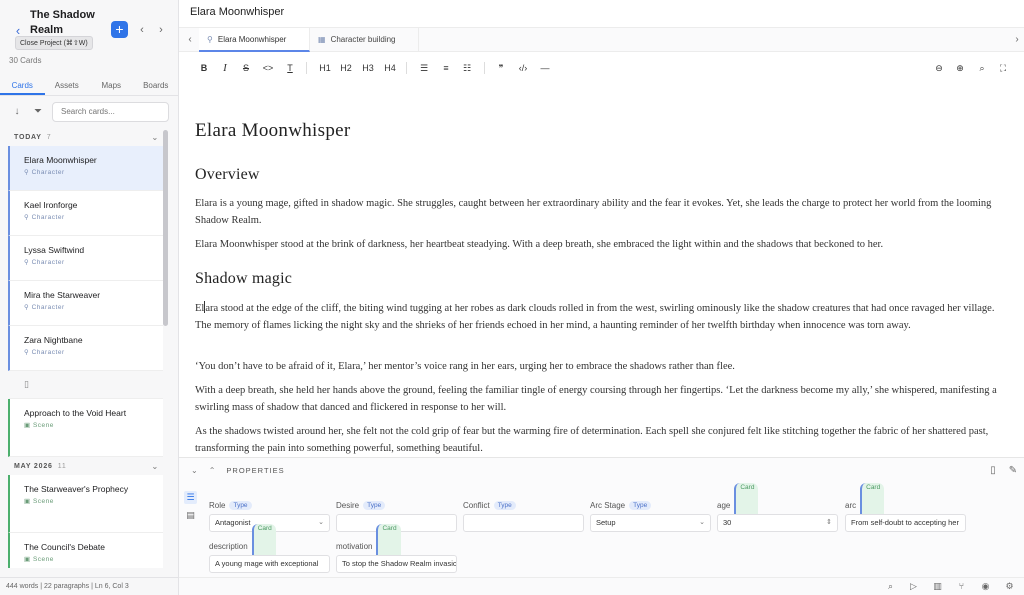  I want to click on list-item: Approach to the Void Heart ▣ Scene, so click(85, 428).